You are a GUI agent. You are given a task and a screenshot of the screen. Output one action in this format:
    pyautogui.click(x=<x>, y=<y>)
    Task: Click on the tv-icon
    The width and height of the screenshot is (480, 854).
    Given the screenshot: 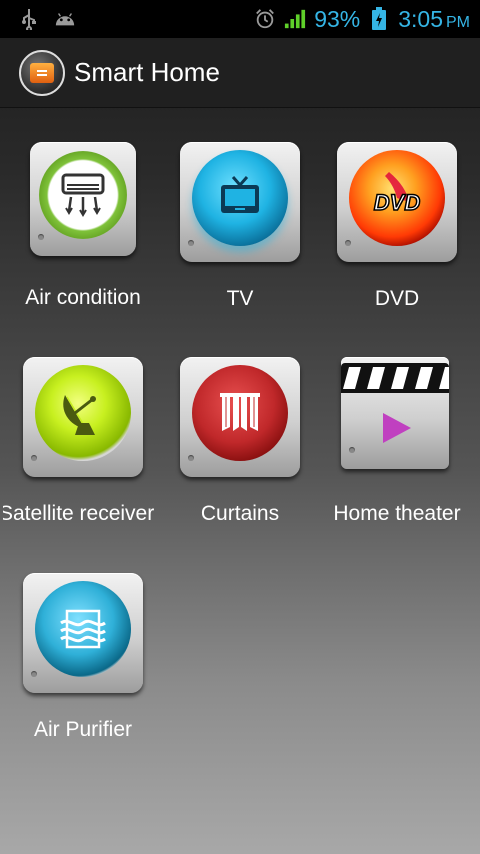 What is the action you would take?
    pyautogui.click(x=240, y=198)
    